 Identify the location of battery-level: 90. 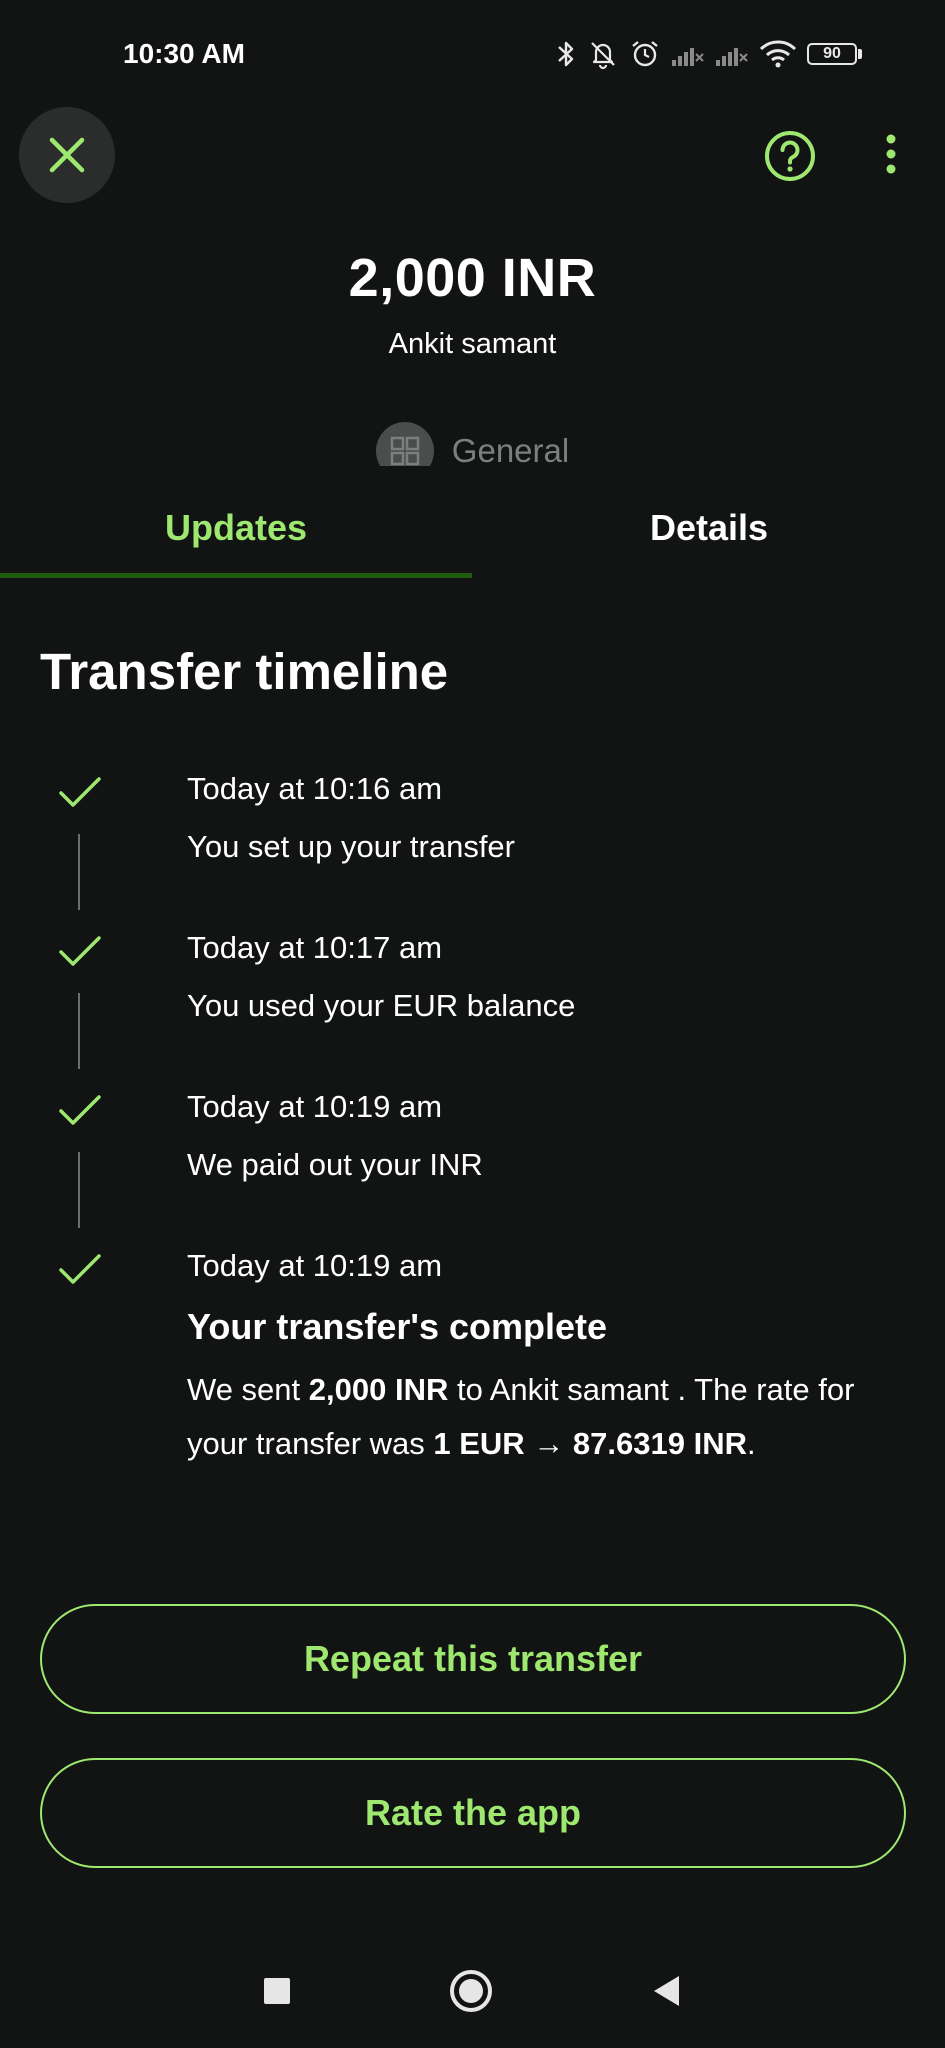
(832, 54).